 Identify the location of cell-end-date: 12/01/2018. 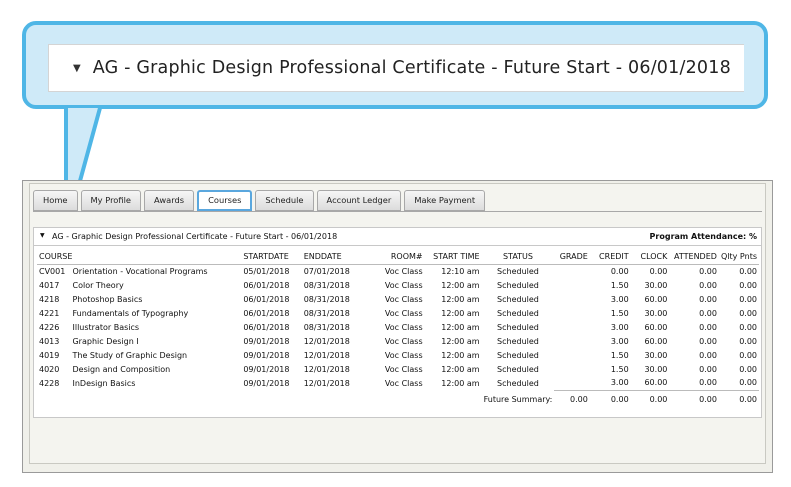
(326, 369).